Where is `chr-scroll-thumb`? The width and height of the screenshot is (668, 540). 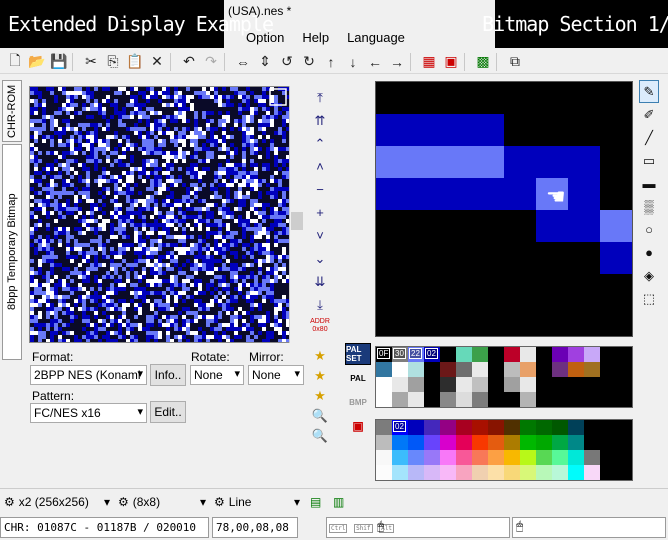
chr-scroll-thumb is located at coordinates (297, 221).